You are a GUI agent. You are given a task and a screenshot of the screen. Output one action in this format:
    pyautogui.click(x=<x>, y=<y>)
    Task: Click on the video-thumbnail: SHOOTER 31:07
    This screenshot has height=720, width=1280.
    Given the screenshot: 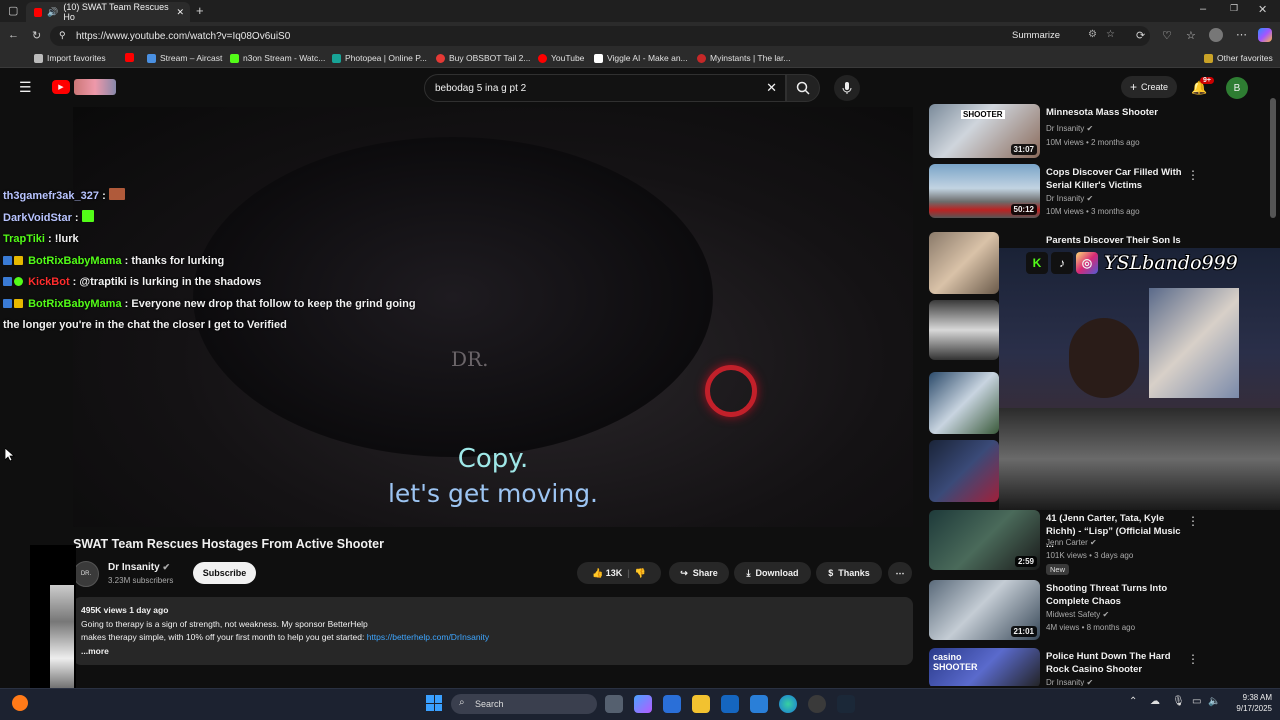 What is the action you would take?
    pyautogui.click(x=984, y=131)
    